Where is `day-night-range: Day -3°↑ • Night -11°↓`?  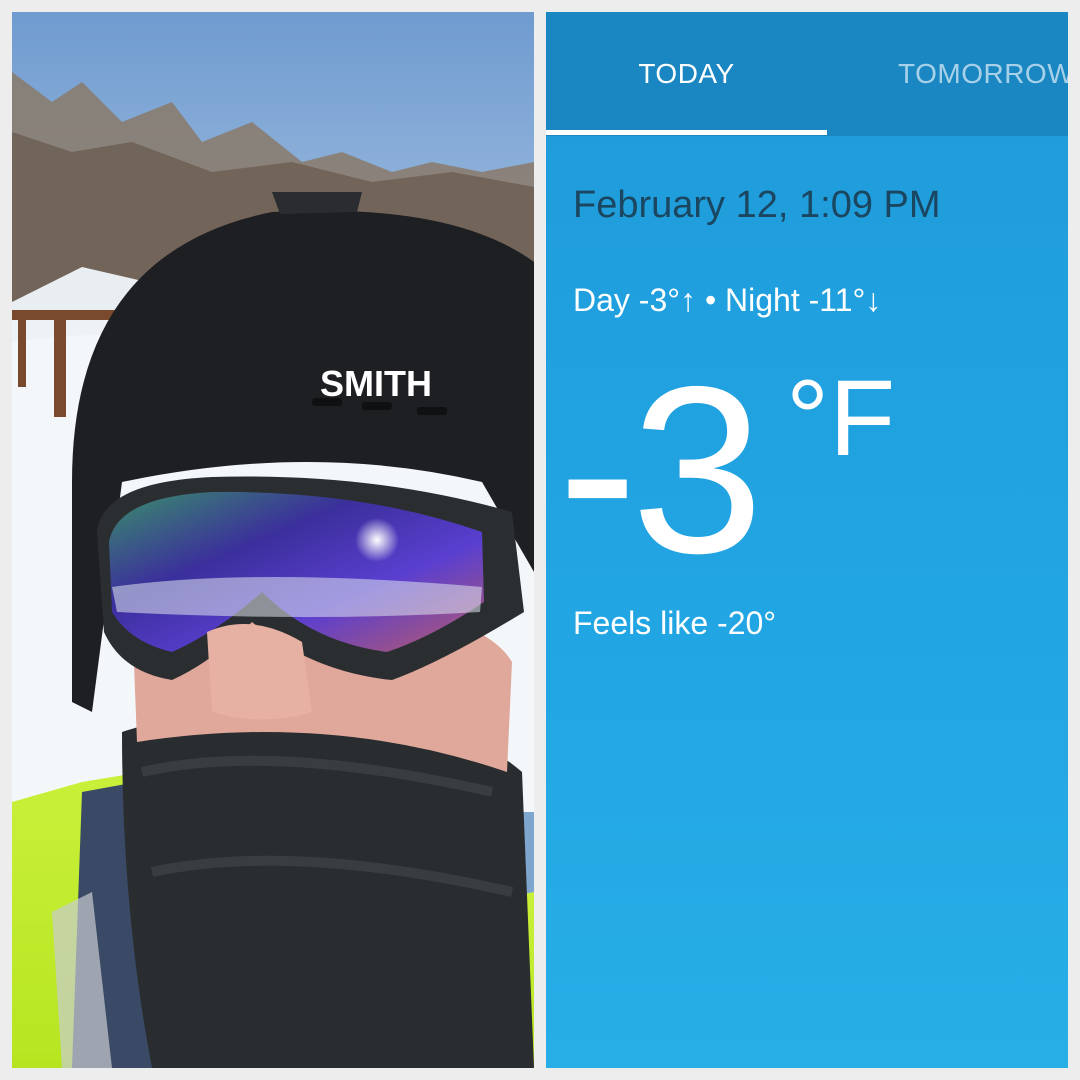
day-night-range: Day -3°↑ • Night -11°↓ is located at coordinates (727, 300).